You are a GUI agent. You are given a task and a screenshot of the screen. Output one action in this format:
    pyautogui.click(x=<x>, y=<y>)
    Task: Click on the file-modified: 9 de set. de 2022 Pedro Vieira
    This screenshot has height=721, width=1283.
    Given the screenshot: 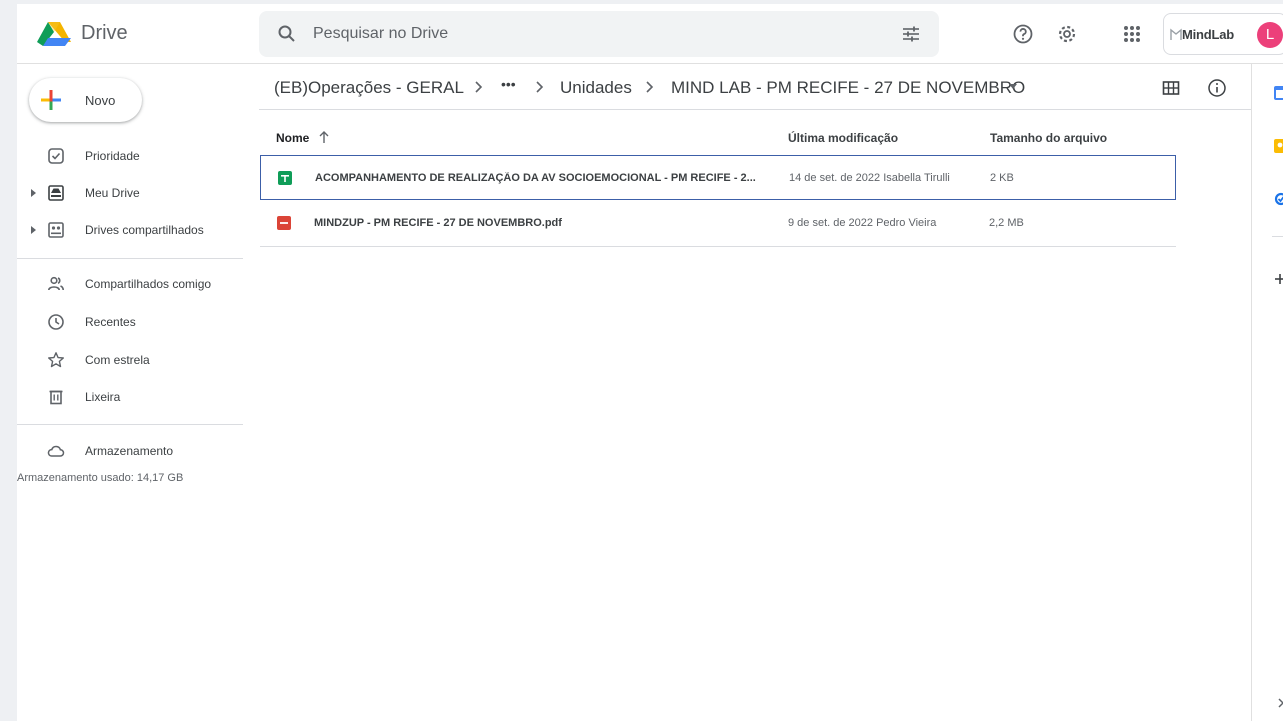 What is the action you would take?
    pyautogui.click(x=862, y=223)
    